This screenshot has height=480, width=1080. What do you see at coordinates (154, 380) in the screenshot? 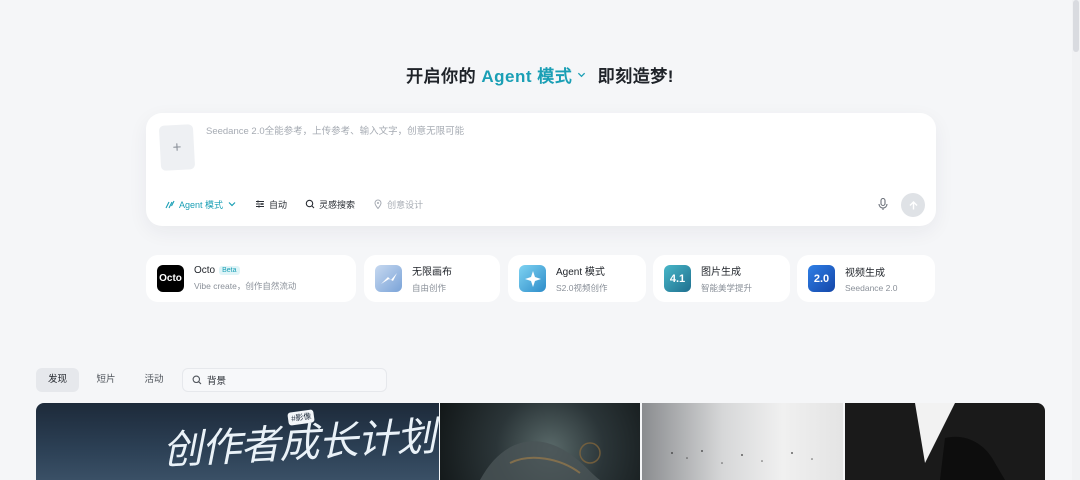
I see `tab-activities: 活动` at bounding box center [154, 380].